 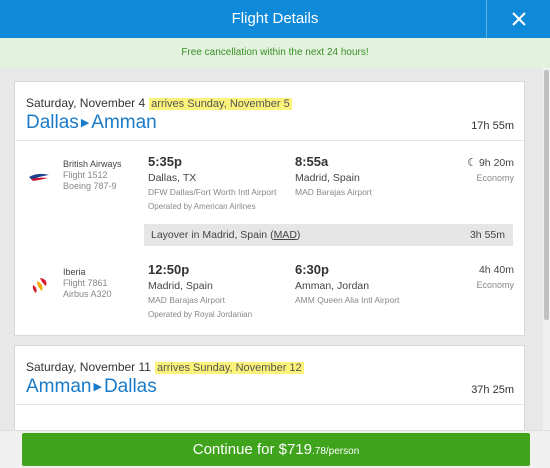 What do you see at coordinates (124, 122) in the screenshot?
I see `route-destination: Amman` at bounding box center [124, 122].